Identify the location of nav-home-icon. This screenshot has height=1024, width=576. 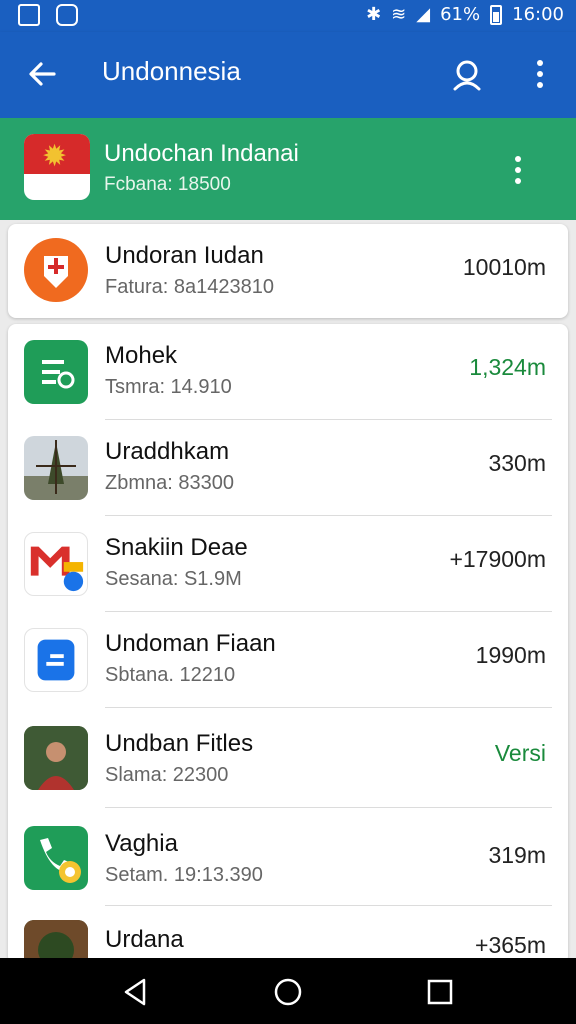
(288, 992).